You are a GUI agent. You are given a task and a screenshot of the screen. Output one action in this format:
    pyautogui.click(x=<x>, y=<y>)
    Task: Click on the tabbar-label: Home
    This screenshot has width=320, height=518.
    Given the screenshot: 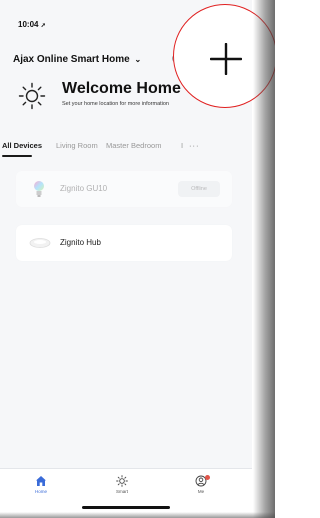 What is the action you would take?
    pyautogui.click(x=40, y=491)
    